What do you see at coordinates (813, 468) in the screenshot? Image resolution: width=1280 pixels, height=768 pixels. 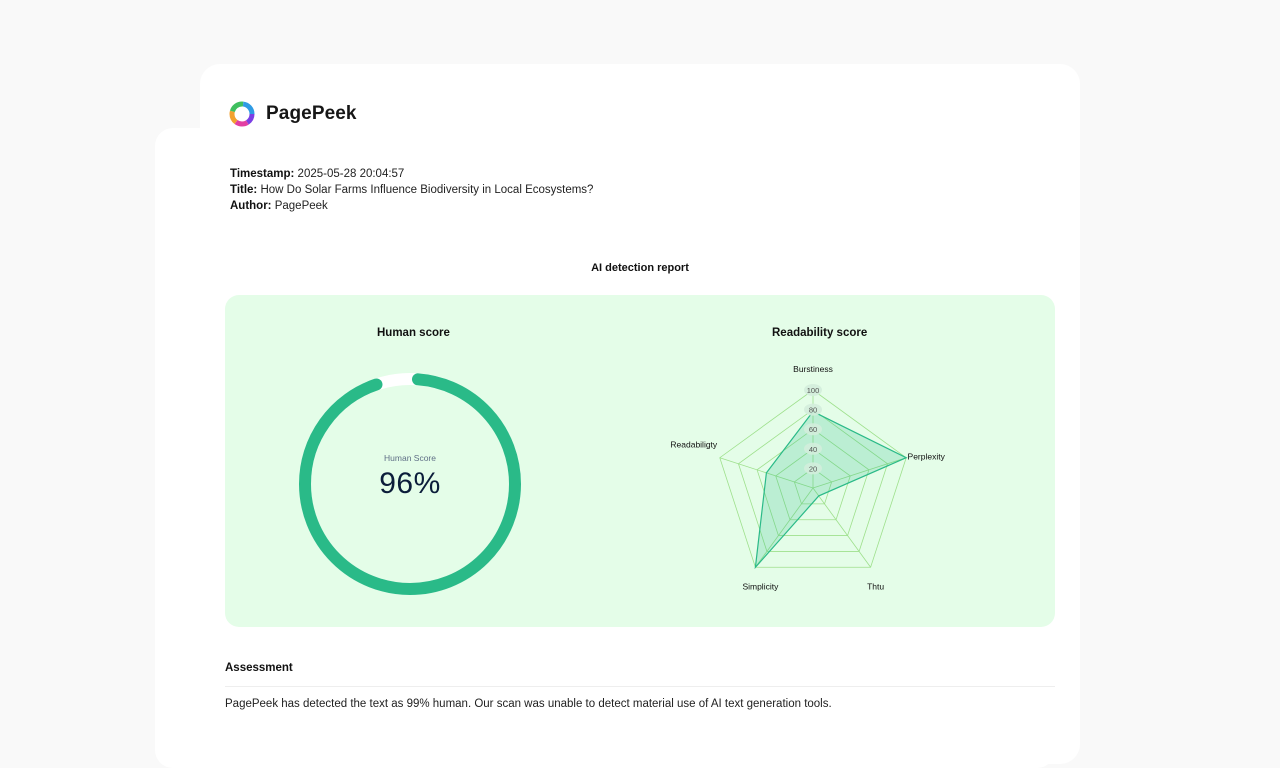 I see `radar-tick-label-20: 20` at bounding box center [813, 468].